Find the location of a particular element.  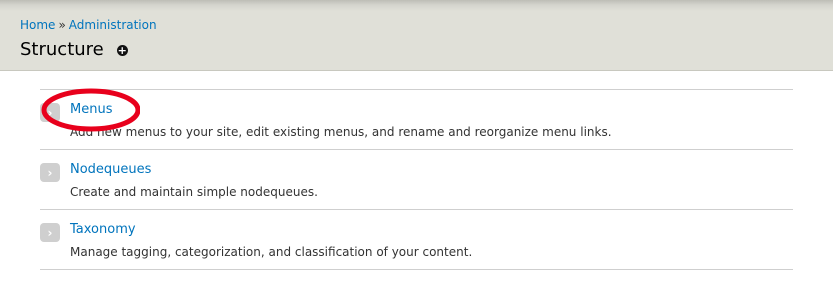

breadcrumb-home-link: Home is located at coordinates (37, 25).